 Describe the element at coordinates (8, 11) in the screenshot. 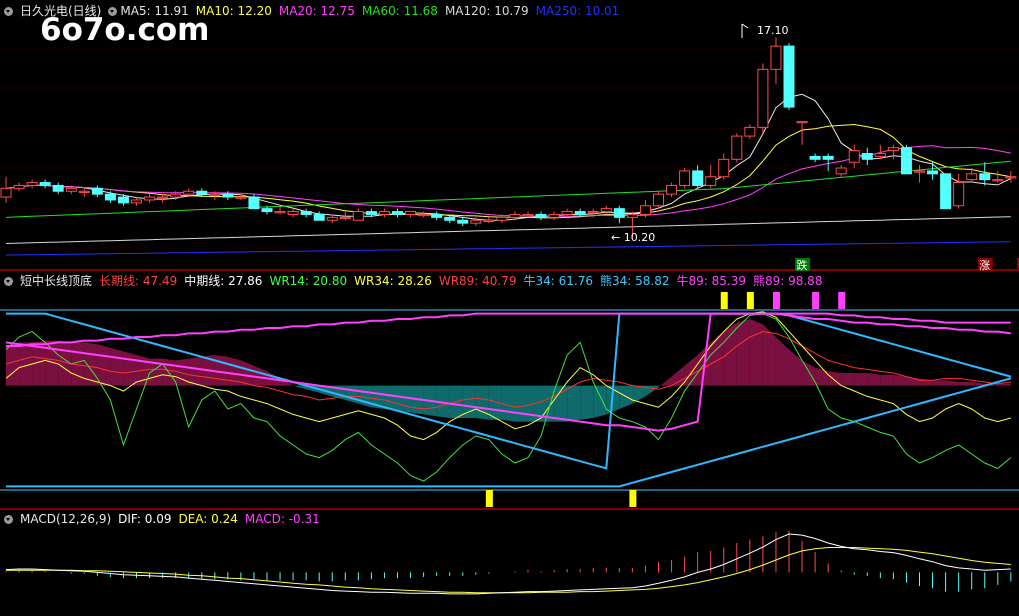

I see `panel-menu-icon` at that location.